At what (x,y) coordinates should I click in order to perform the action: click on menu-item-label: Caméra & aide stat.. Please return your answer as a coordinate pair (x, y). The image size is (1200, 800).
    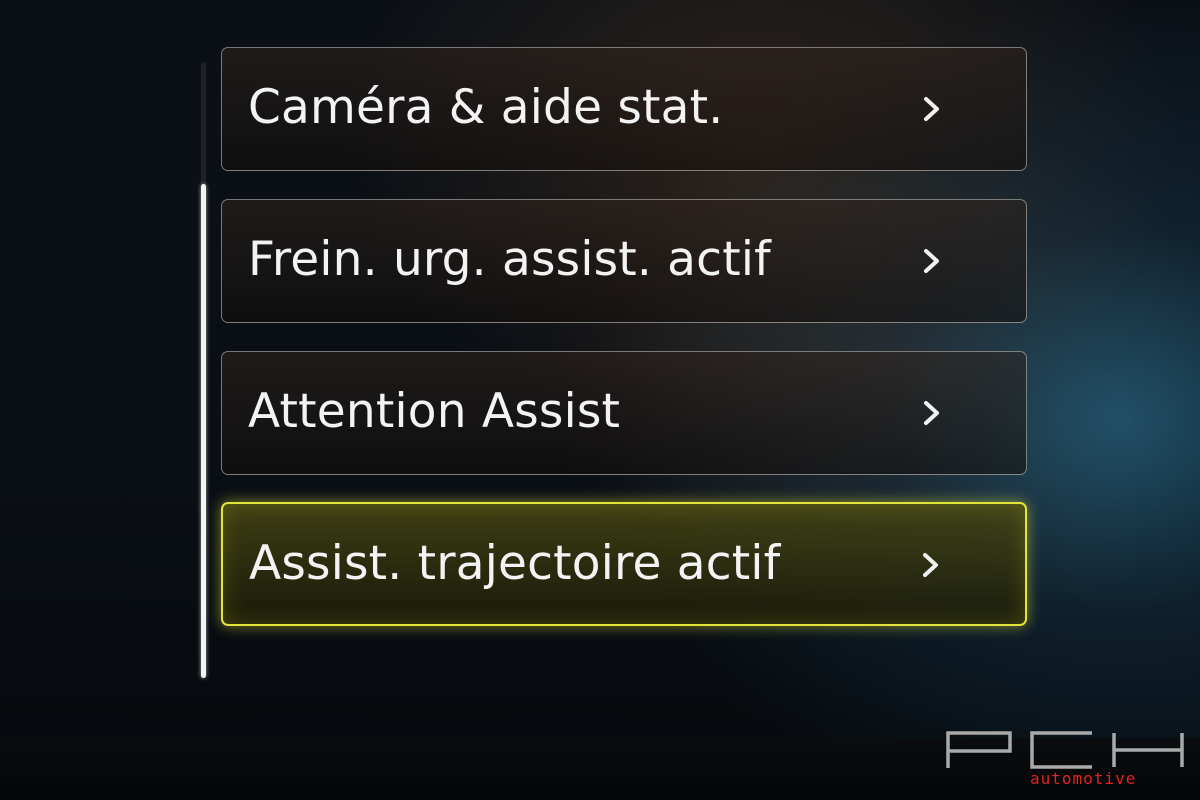
    Looking at the image, I should click on (486, 107).